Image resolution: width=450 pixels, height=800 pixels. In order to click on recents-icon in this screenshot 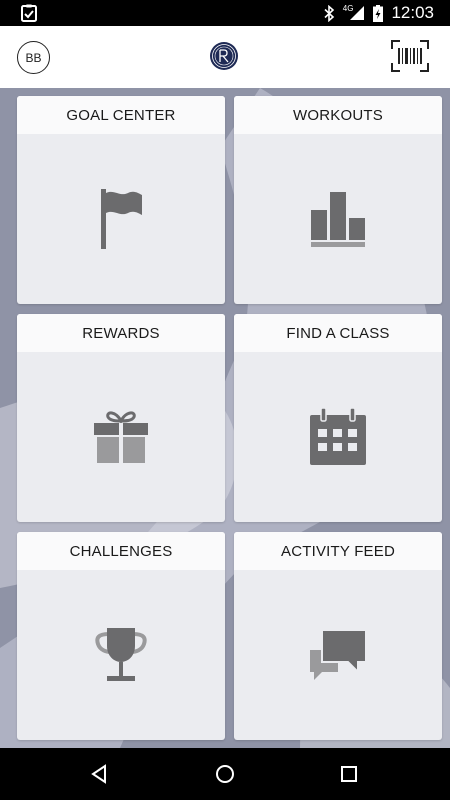, I will do `click(349, 774)`.